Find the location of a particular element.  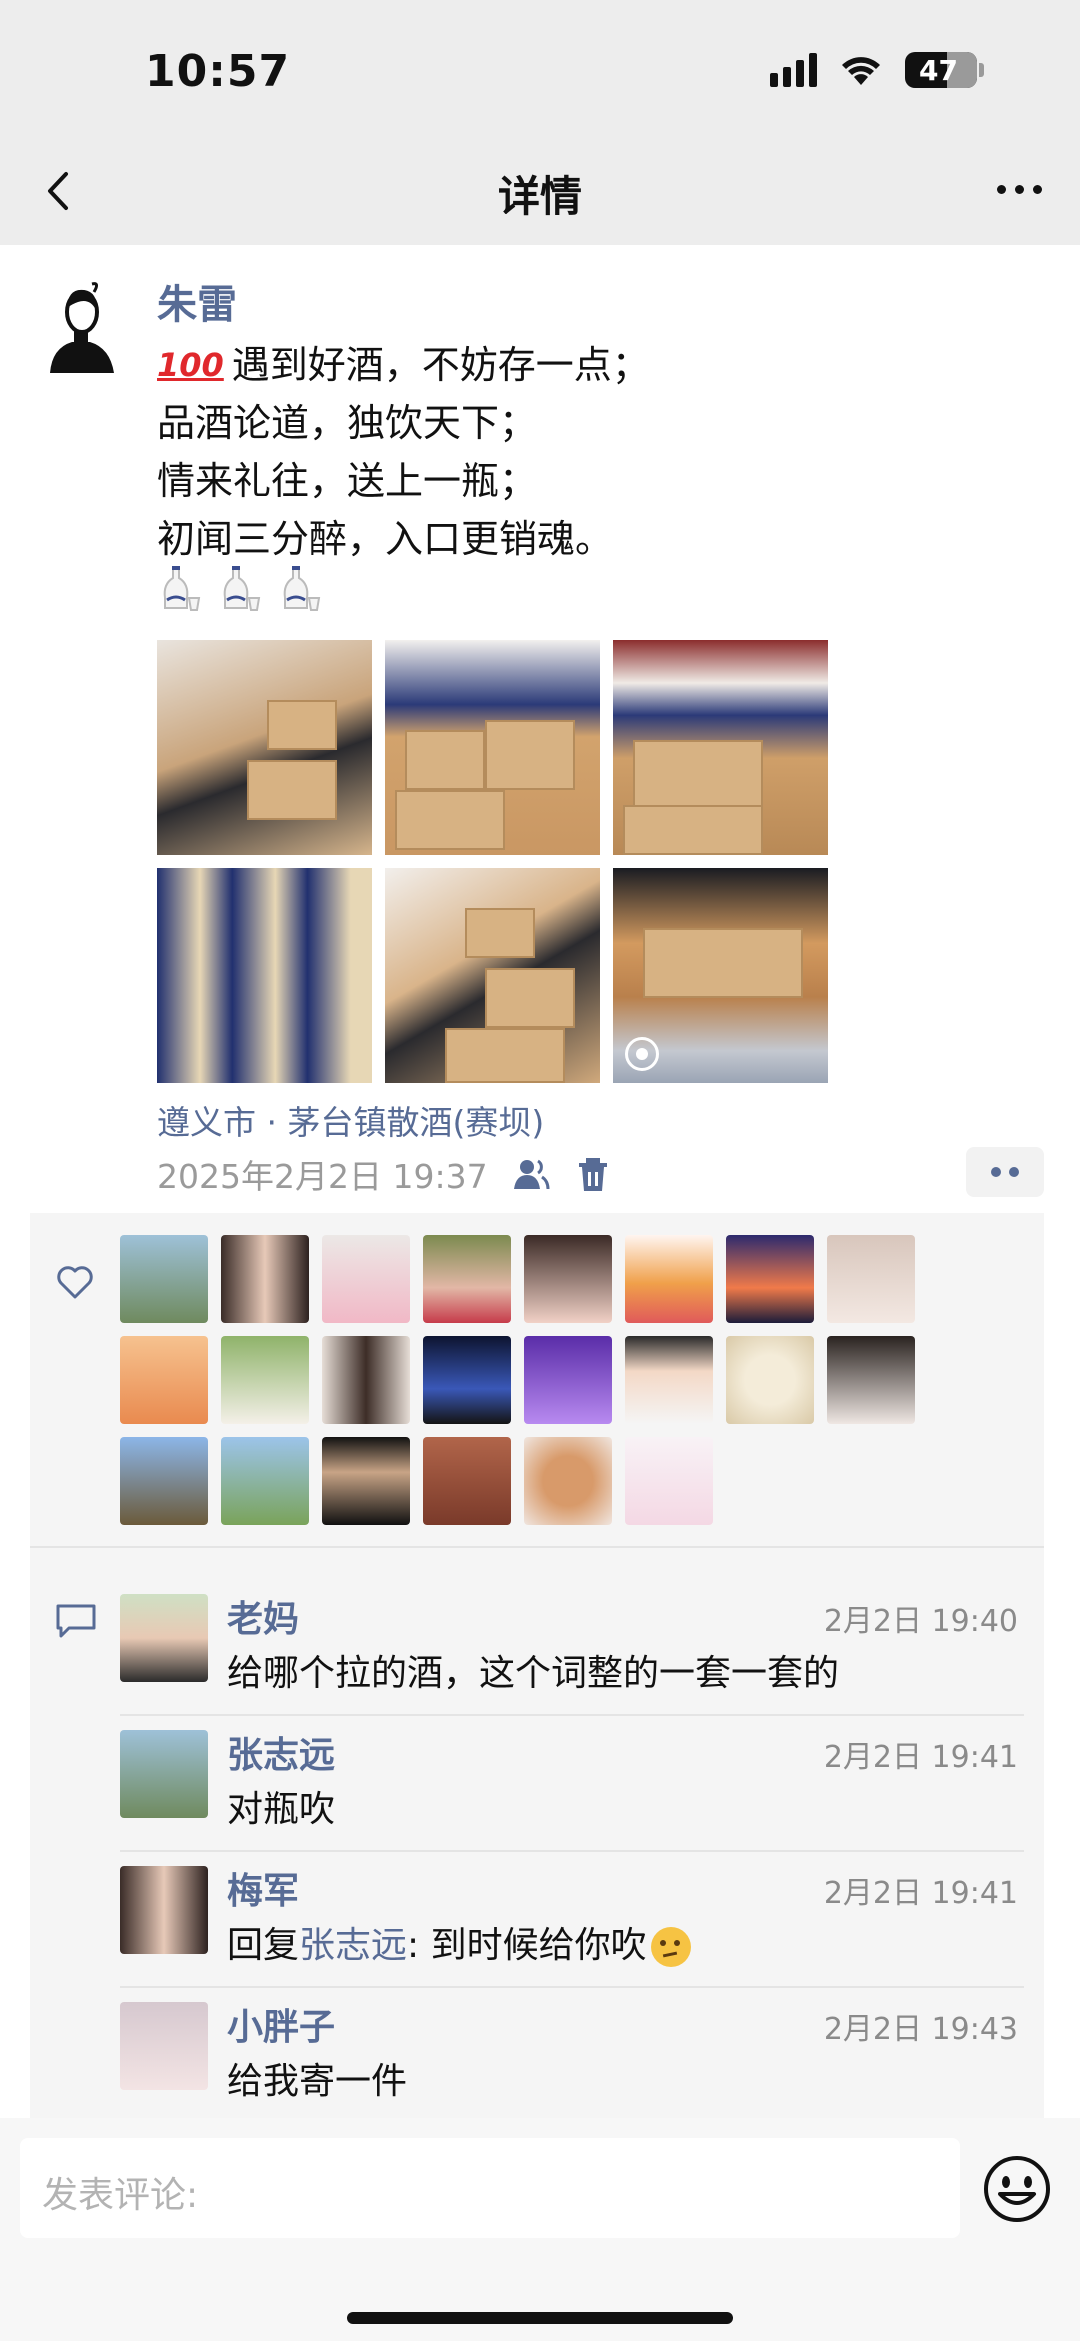

comment-item: 张志远 2月2日 19:41 对瓶吹 is located at coordinates (572, 1784).